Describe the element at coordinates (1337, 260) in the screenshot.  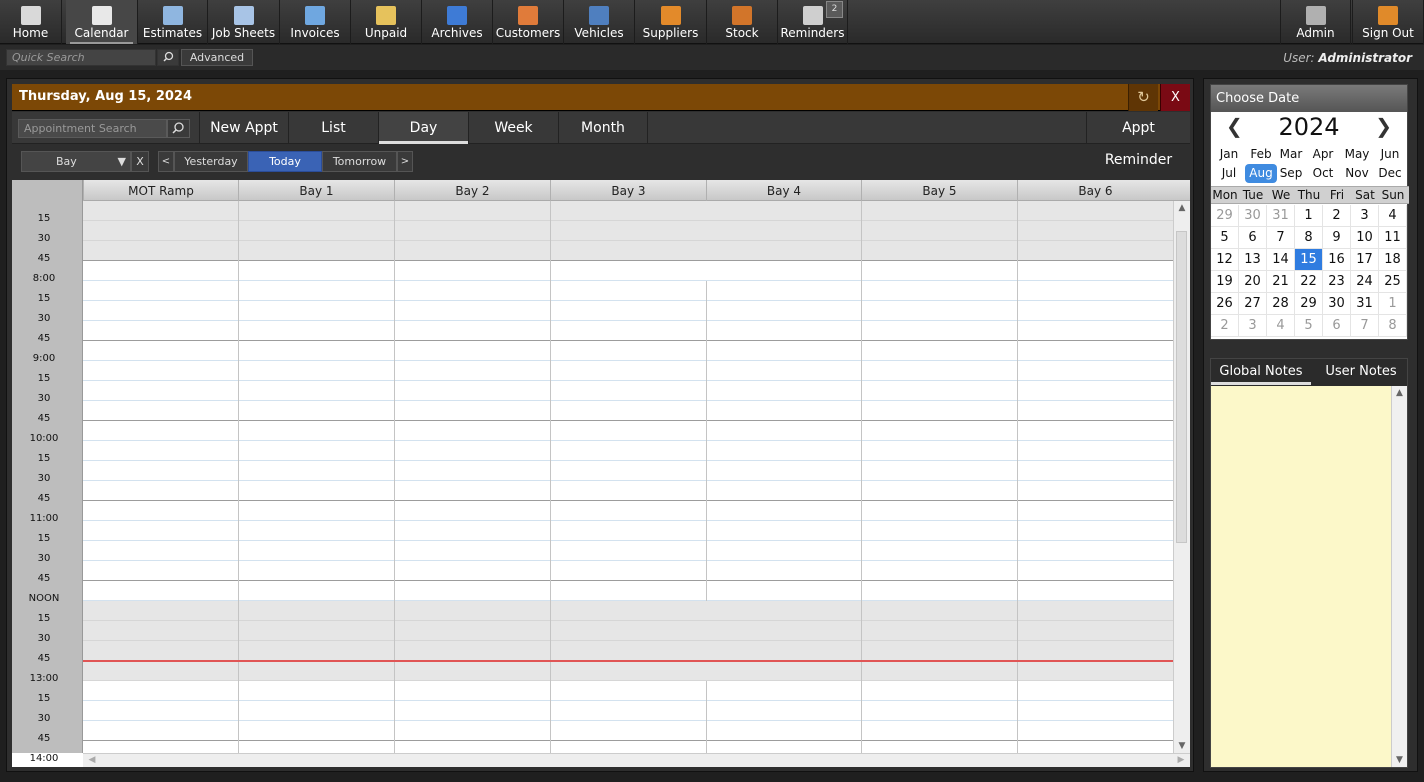
I see `day-cell: 16` at that location.